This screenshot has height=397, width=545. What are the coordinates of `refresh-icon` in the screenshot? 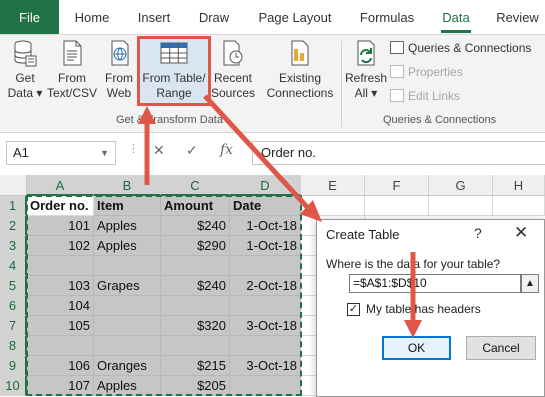 It's located at (366, 53).